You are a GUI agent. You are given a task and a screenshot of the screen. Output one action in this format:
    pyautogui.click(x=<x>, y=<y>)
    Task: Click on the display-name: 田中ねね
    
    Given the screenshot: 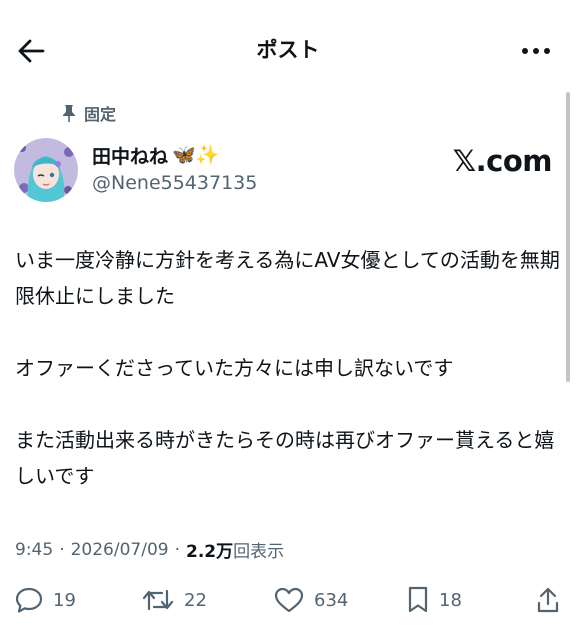 What is the action you would take?
    pyautogui.click(x=130, y=155)
    